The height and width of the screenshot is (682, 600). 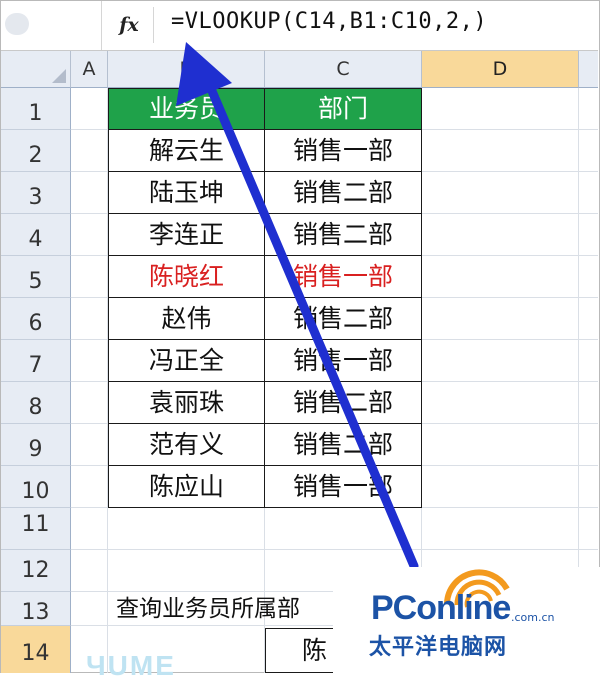 I want to click on logo-brand: PConline, so click(x=441, y=608).